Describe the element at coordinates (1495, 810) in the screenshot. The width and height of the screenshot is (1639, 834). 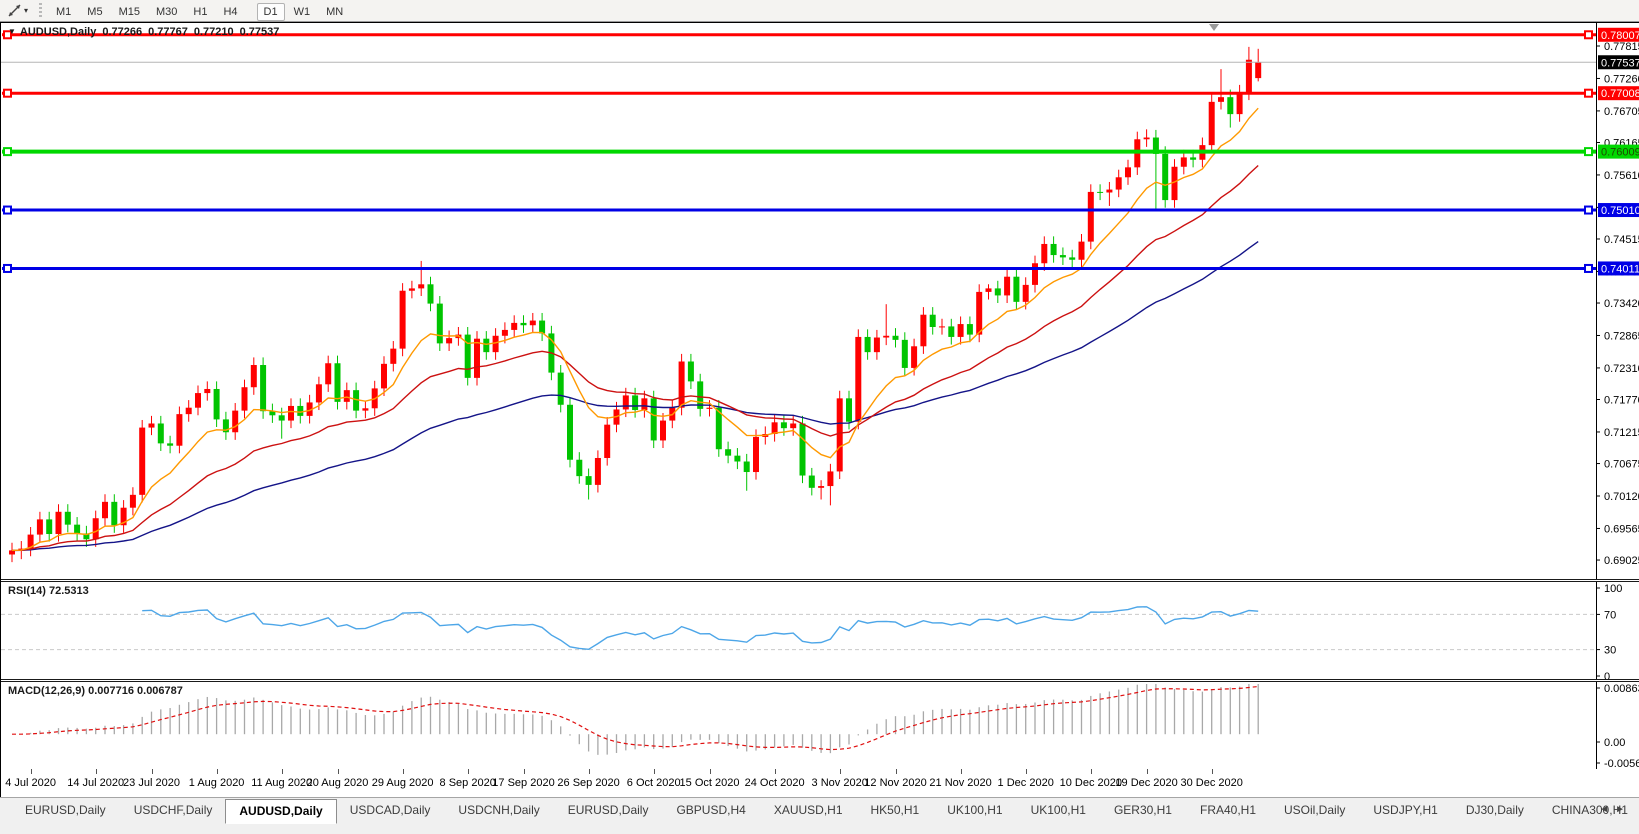
I see `chart-tab-dj30-daily: DJ30,Daily` at that location.